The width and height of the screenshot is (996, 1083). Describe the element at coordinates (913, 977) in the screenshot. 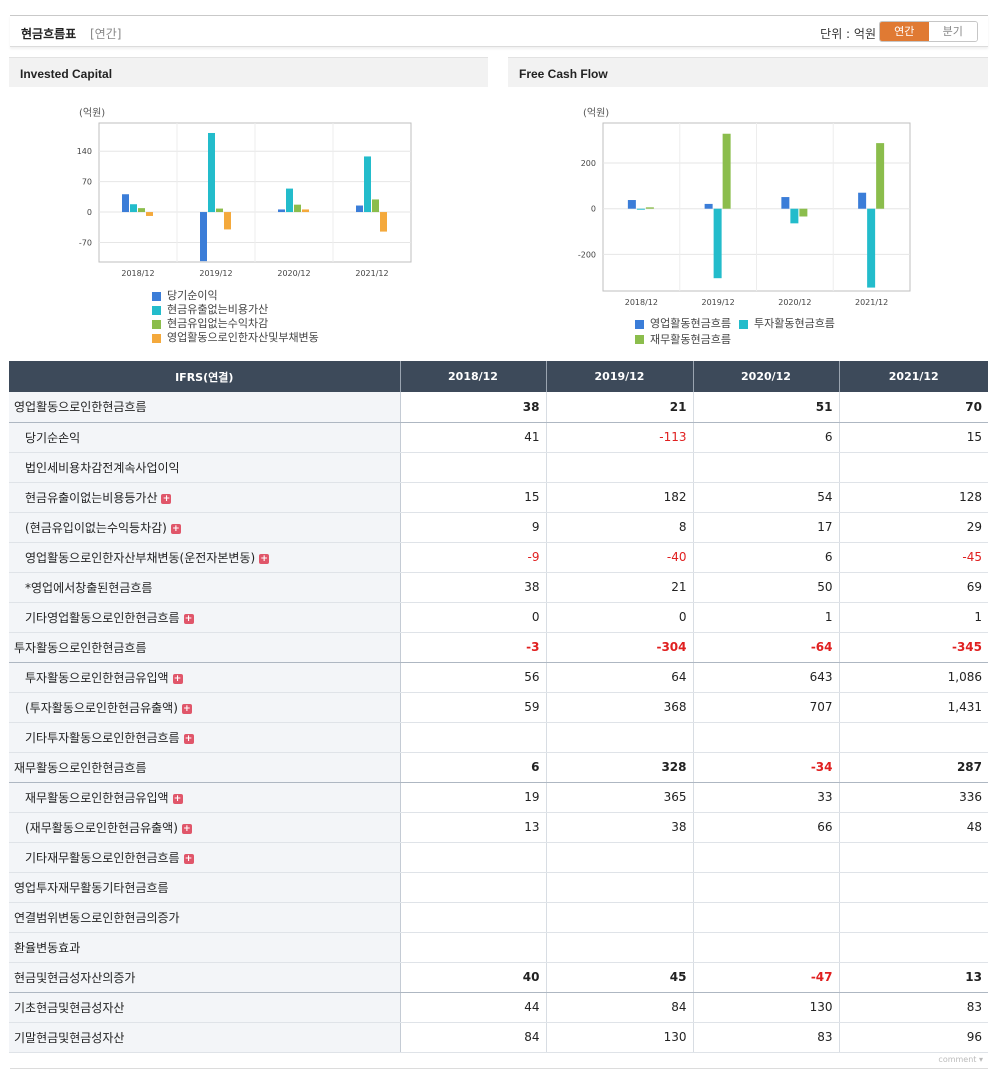

I see `cell-value: 13` at that location.